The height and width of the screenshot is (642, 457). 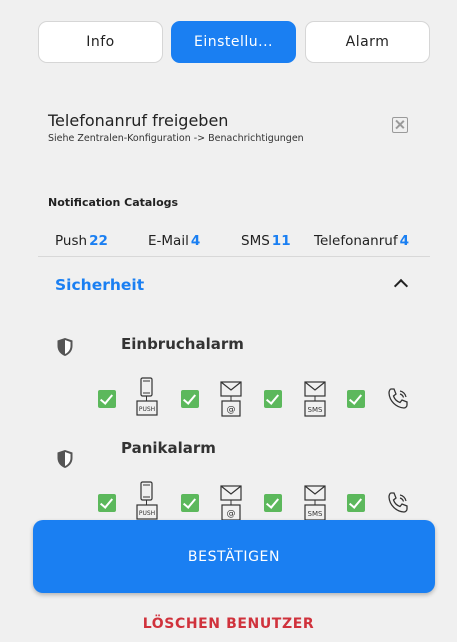 What do you see at coordinates (281, 241) in the screenshot?
I see `catalog-count: 11` at bounding box center [281, 241].